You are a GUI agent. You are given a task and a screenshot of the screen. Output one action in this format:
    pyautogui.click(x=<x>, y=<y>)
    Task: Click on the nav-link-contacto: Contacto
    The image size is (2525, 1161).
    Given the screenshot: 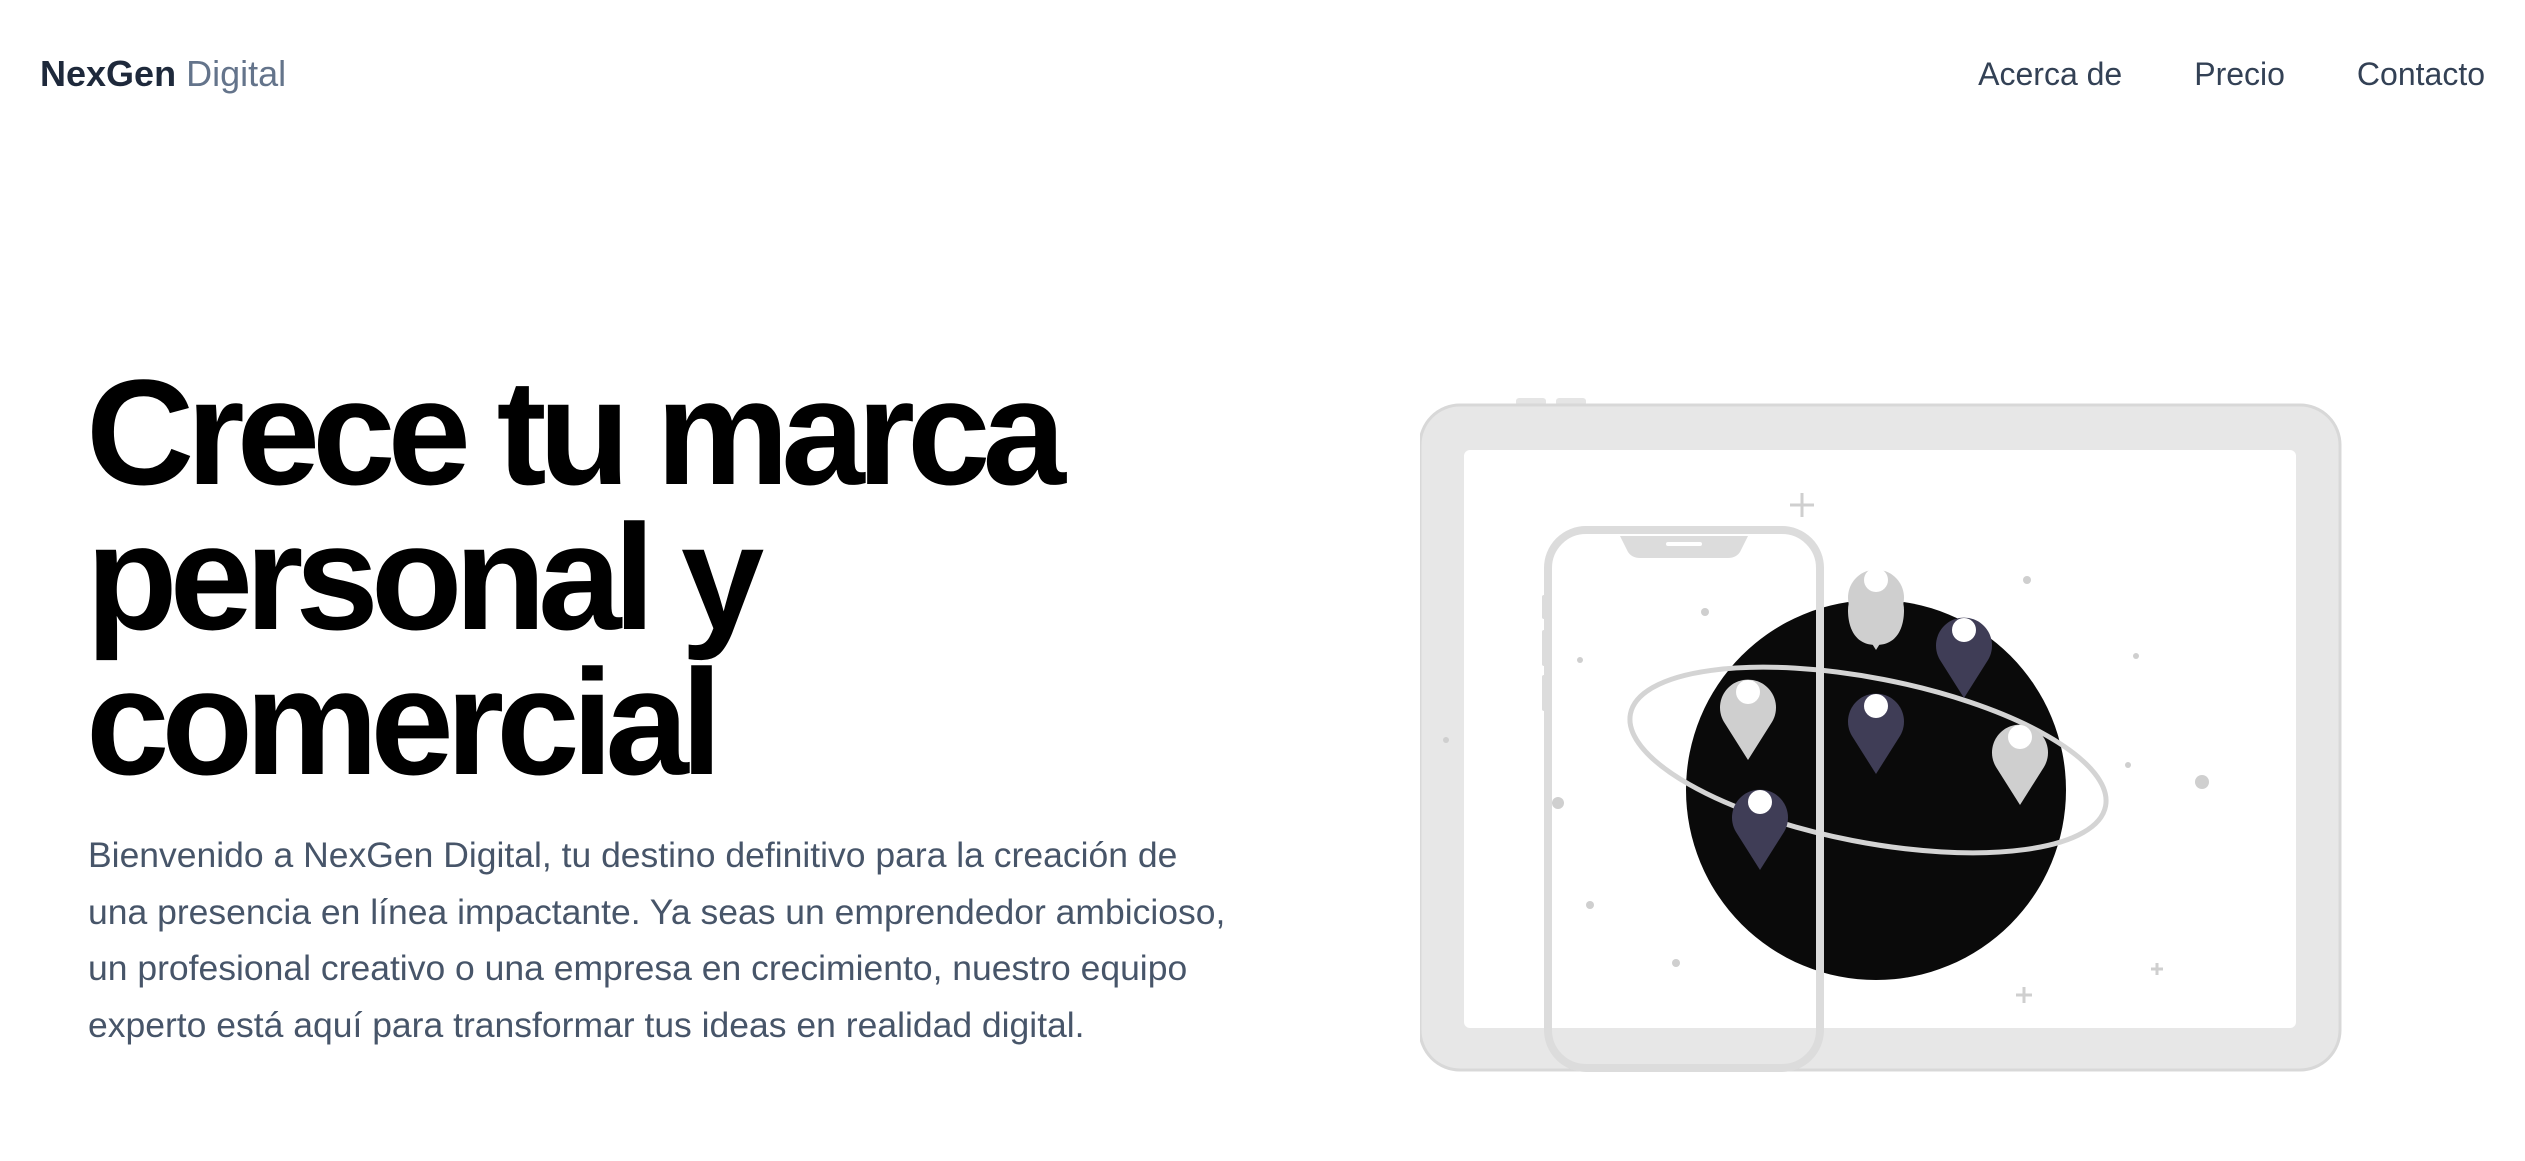 What is the action you would take?
    pyautogui.click(x=2421, y=74)
    